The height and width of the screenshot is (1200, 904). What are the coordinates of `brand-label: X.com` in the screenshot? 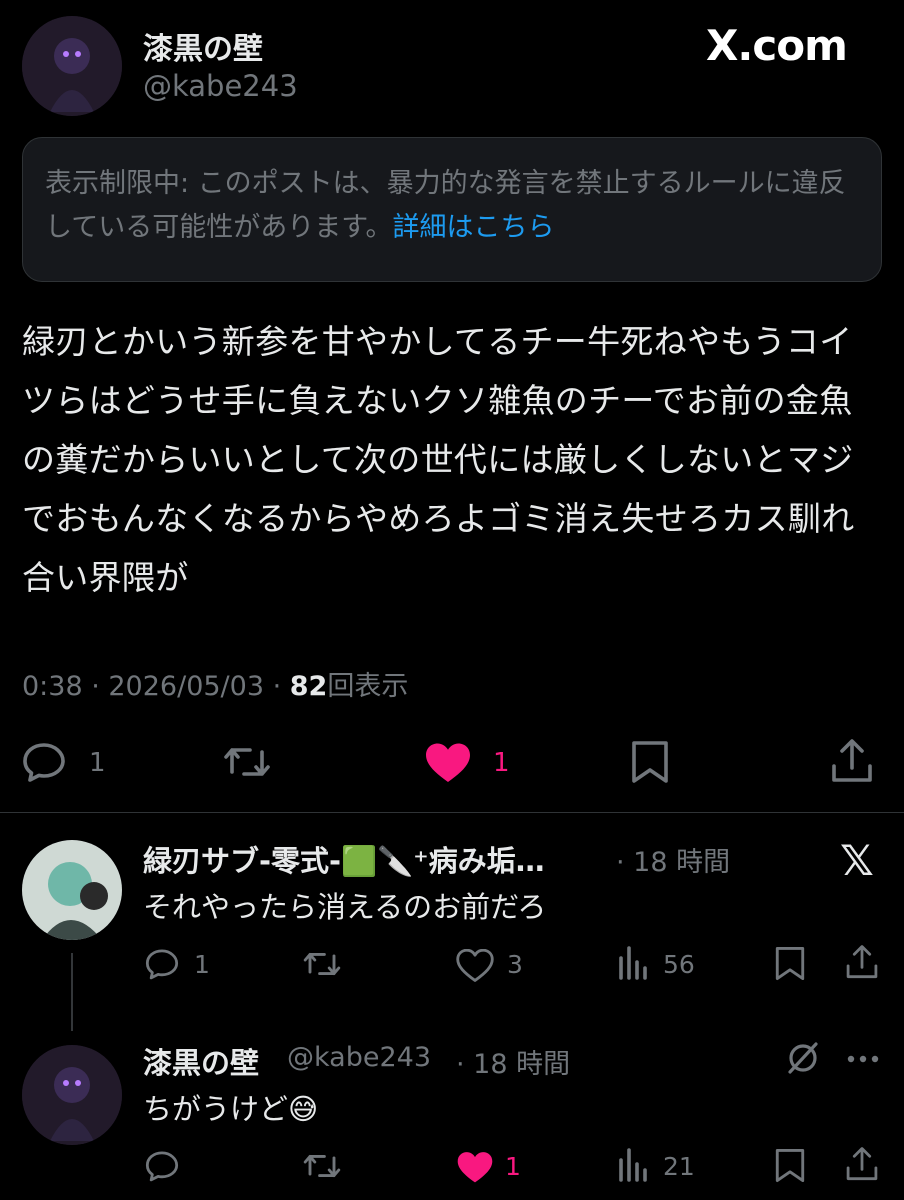 It's located at (777, 45).